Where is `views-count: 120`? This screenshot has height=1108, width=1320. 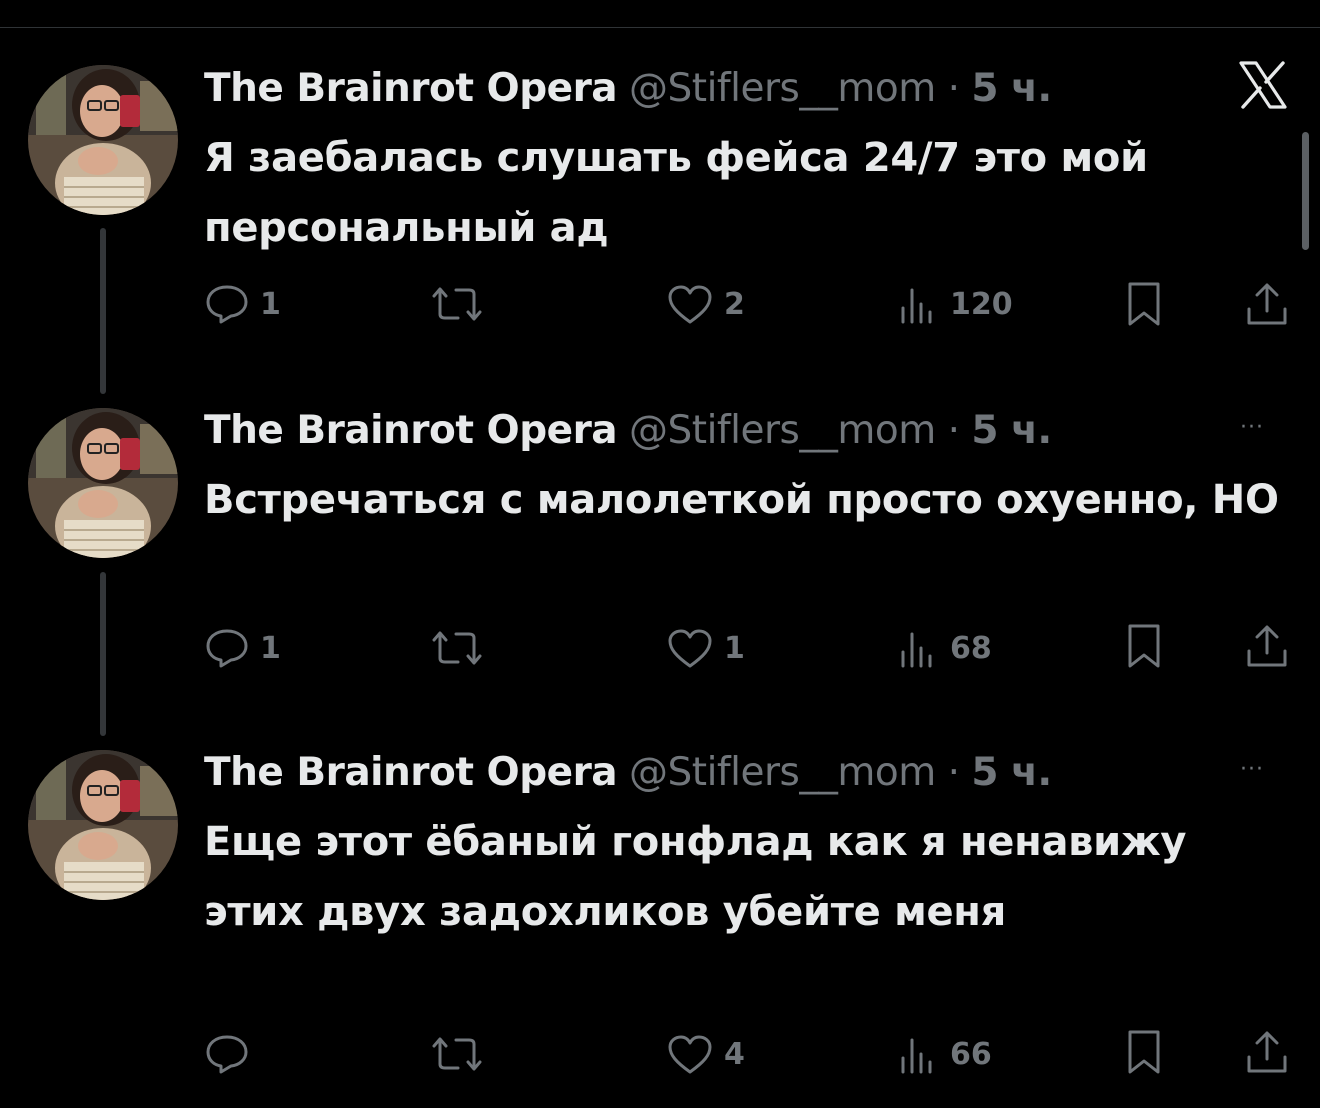
views-count: 120 is located at coordinates (981, 304).